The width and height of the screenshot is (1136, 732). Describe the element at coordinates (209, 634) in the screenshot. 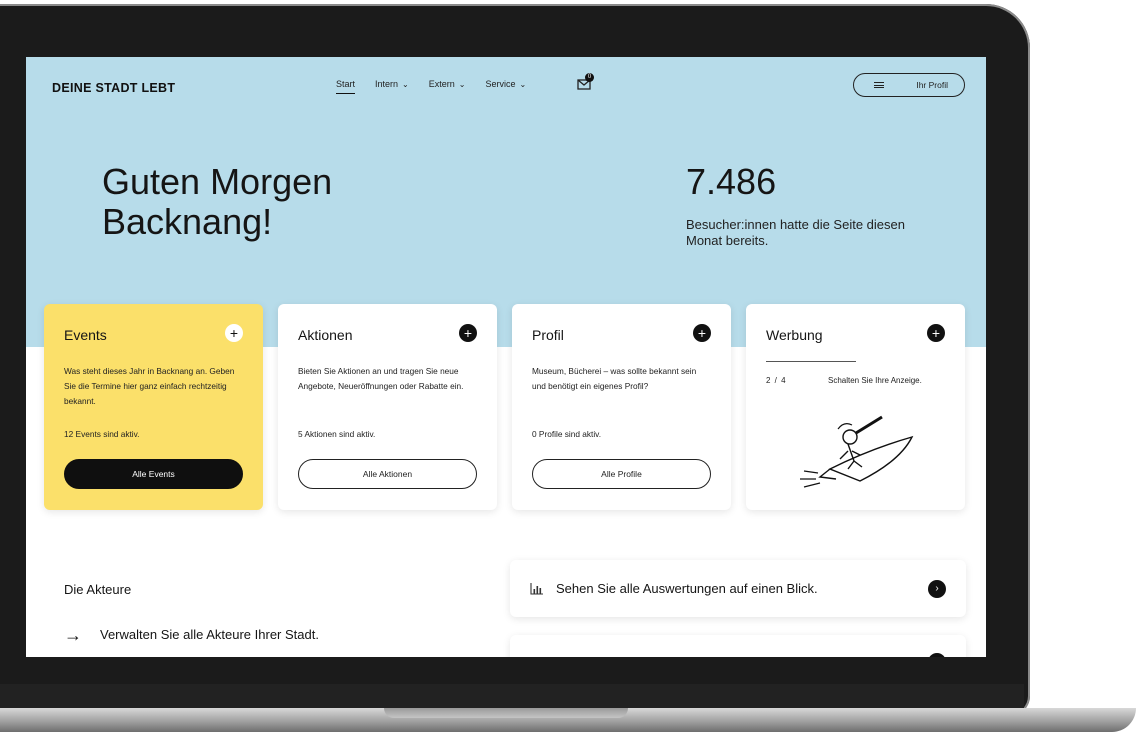

I see `manage-actors-text: Verwalten Sie alle Akteure Ihrer Stadt.` at that location.